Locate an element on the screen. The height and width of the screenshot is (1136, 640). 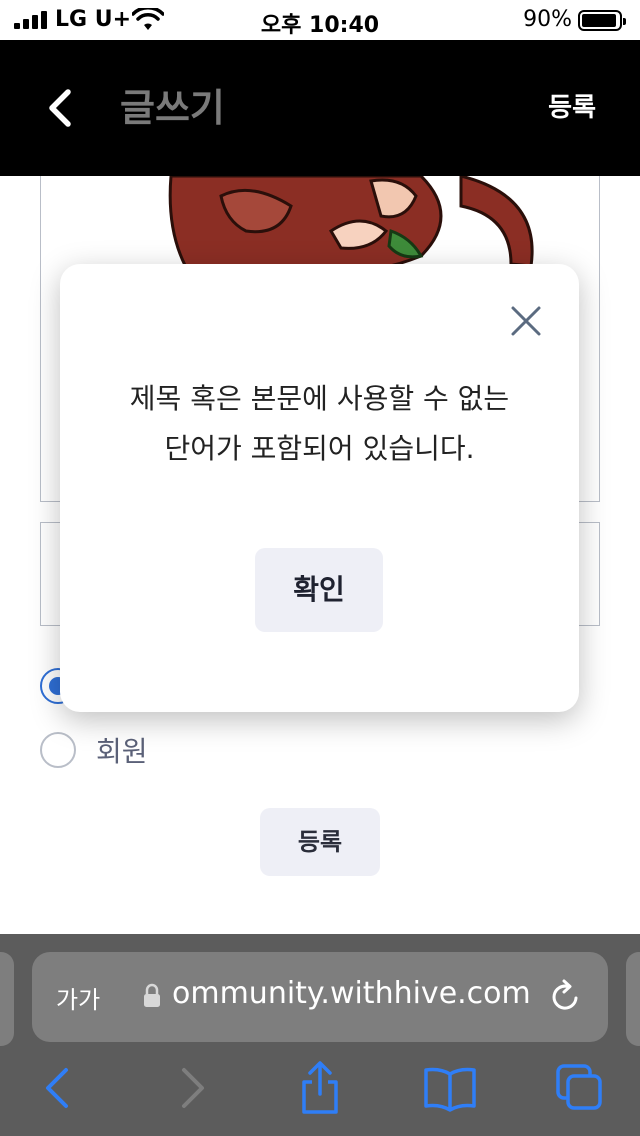
bookmarks-icon is located at coordinates (450, 1088).